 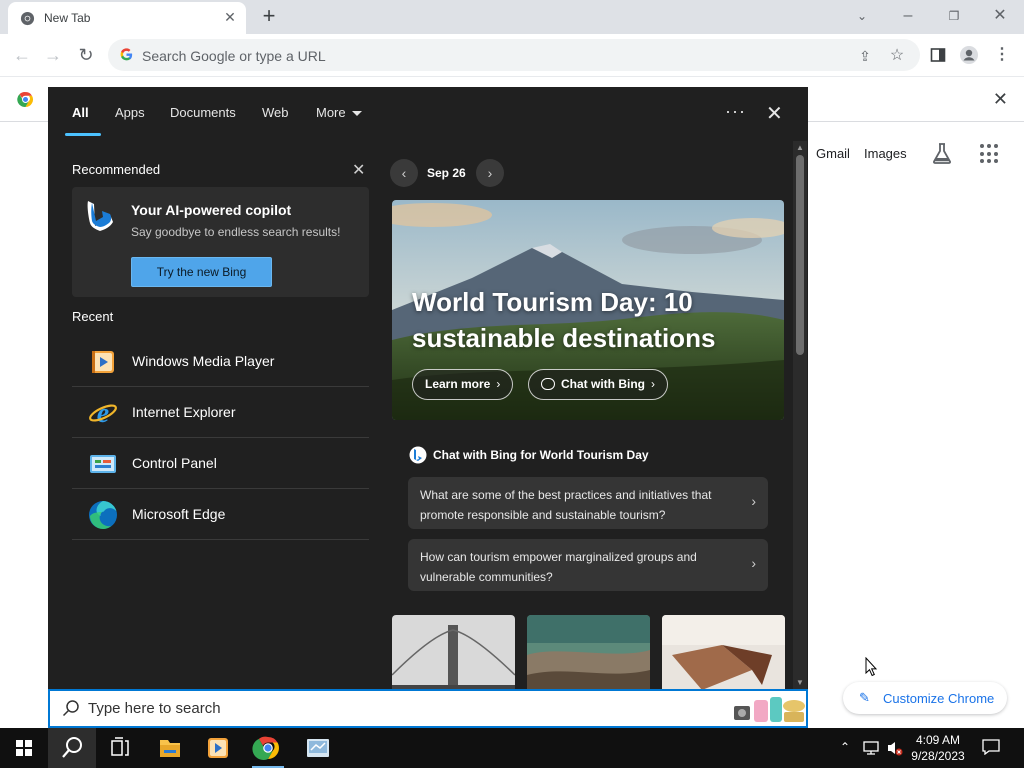 What do you see at coordinates (548, 384) in the screenshot?
I see `chat-bubble-icon` at bounding box center [548, 384].